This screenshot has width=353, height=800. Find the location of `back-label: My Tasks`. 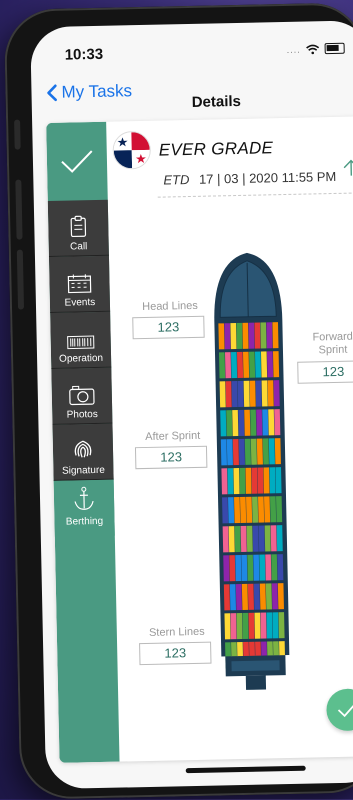

back-label: My Tasks is located at coordinates (96, 91).